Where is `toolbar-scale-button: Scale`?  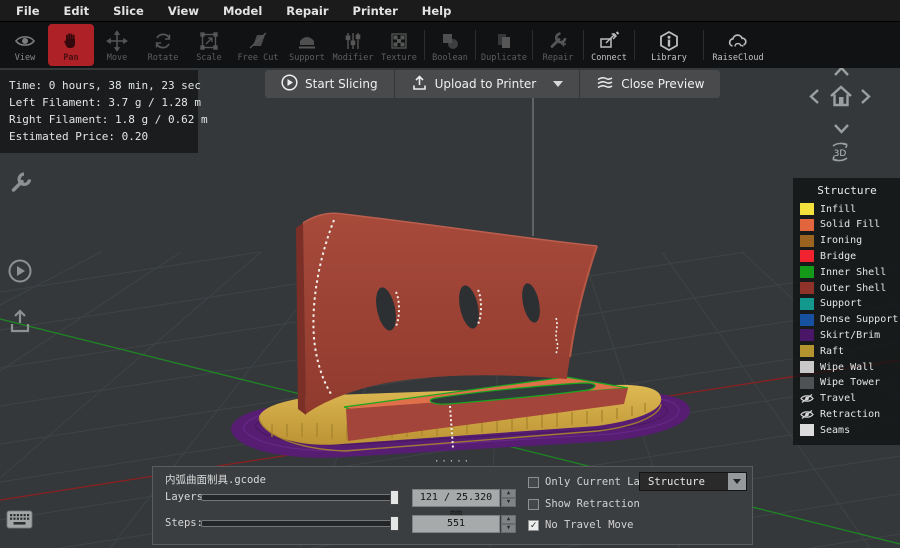 toolbar-scale-button: Scale is located at coordinates (209, 45).